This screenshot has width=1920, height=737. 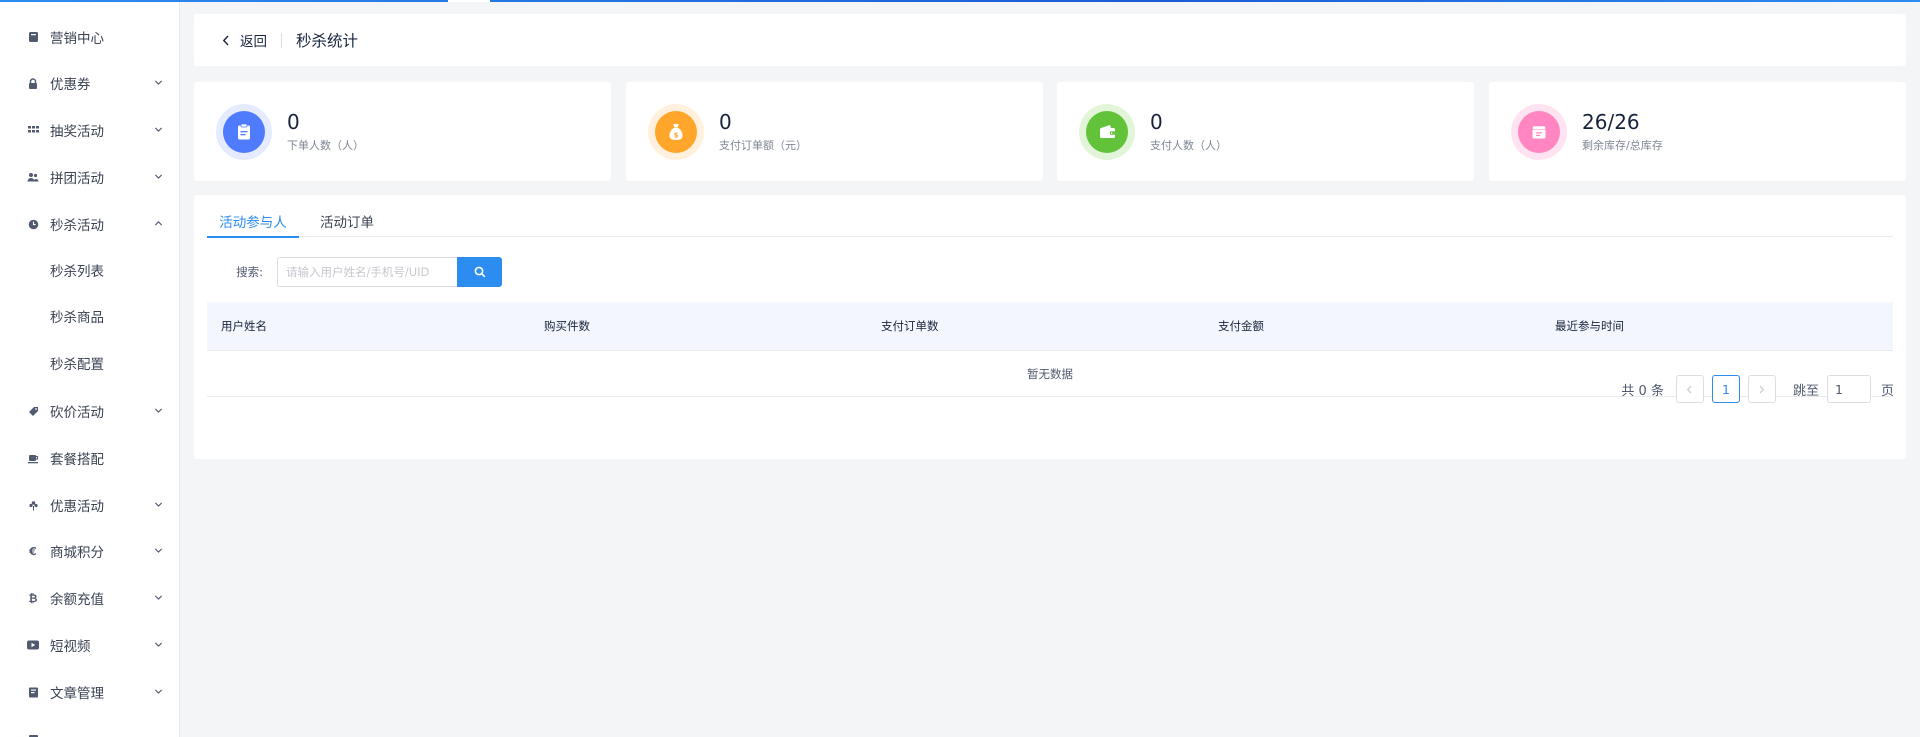 I want to click on sidebar-item-marketing-center: 营销中心, so click(x=89, y=37).